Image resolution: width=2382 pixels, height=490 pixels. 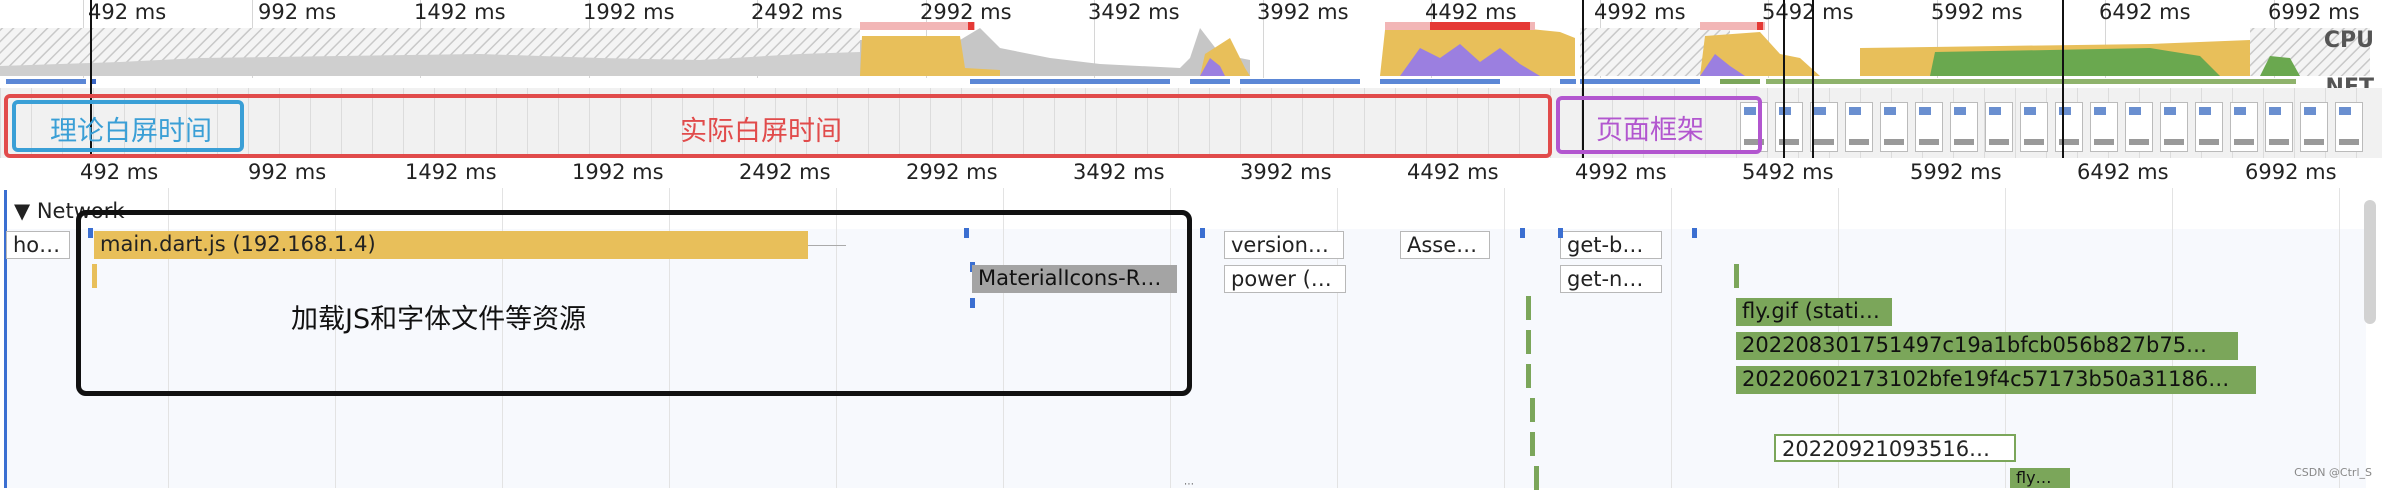 What do you see at coordinates (1119, 172) in the screenshot?
I see `ruler-tick-label: 3492 ms` at bounding box center [1119, 172].